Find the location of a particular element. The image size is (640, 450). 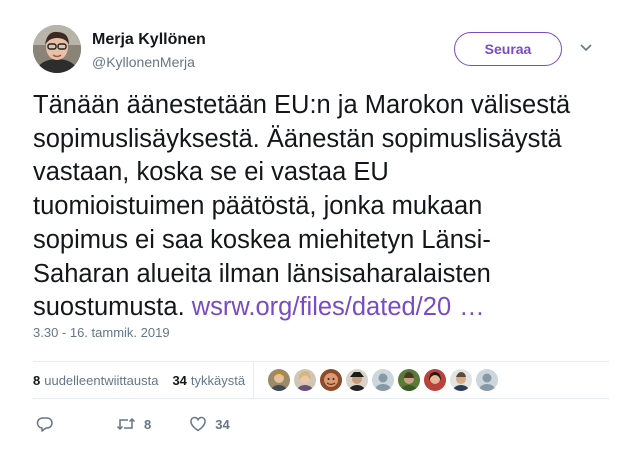

tweet-link: wsrw.org/files/dated/20 is located at coordinates (321, 307).